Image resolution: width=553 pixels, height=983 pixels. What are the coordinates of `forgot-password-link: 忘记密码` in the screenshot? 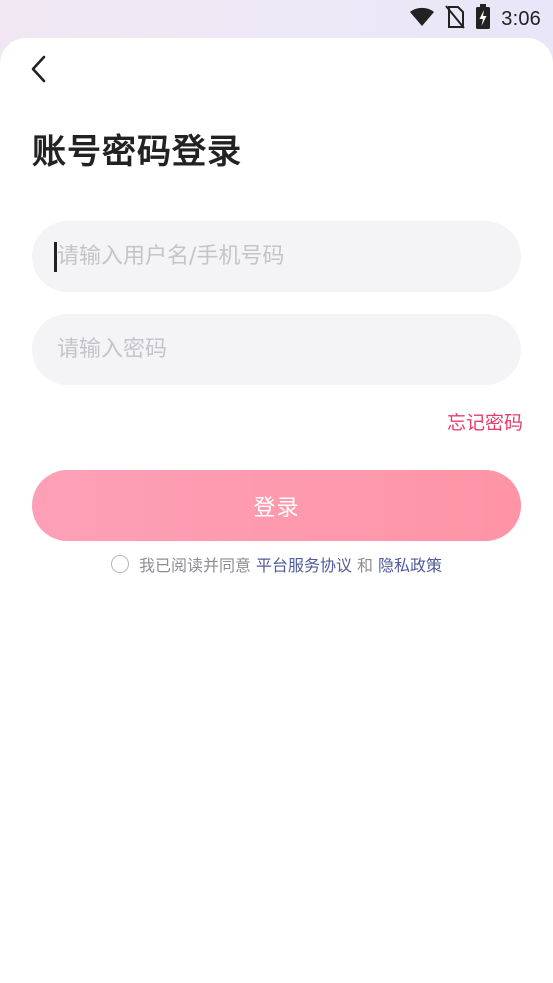 It's located at (485, 421).